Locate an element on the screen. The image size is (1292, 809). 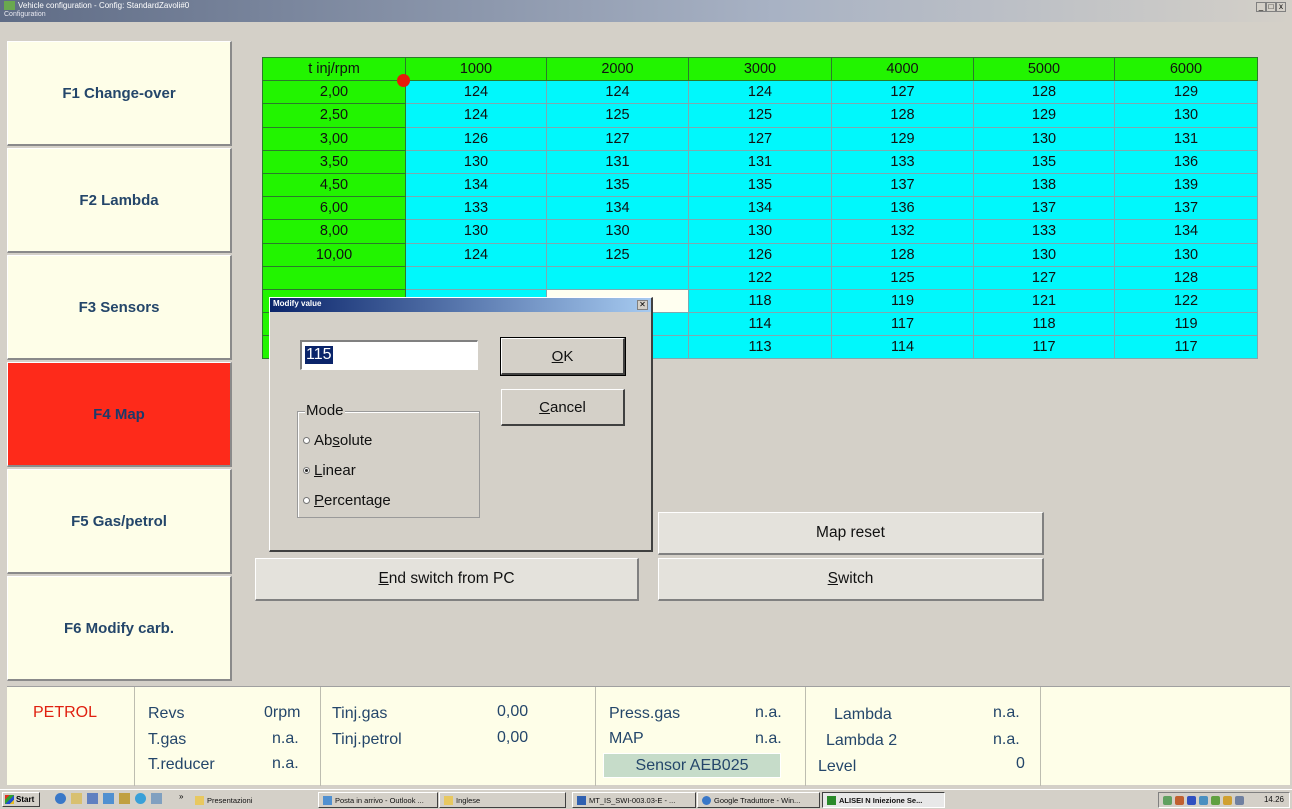
taskbar-item-presentazioni: Presentazioni is located at coordinates (251, 800).